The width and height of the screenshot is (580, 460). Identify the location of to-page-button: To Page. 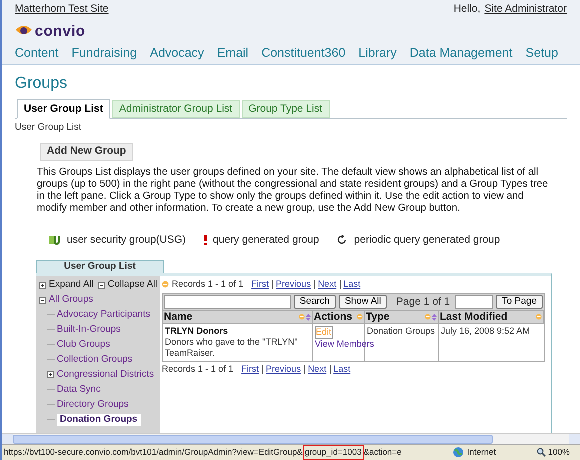
(519, 302).